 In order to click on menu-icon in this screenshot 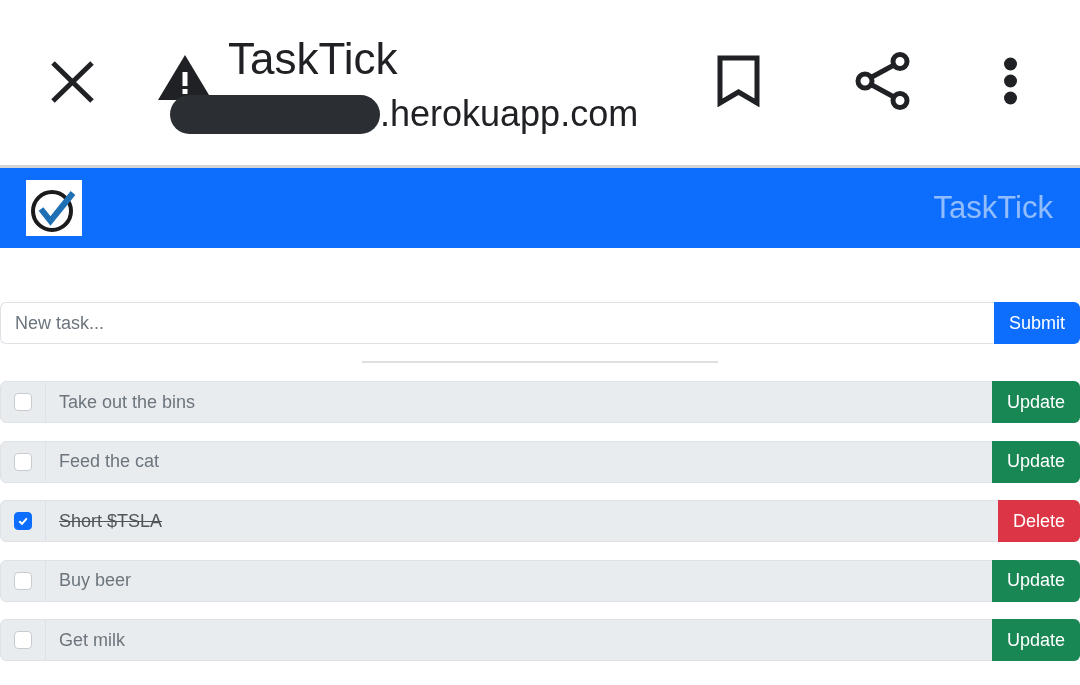, I will do `click(1010, 81)`.